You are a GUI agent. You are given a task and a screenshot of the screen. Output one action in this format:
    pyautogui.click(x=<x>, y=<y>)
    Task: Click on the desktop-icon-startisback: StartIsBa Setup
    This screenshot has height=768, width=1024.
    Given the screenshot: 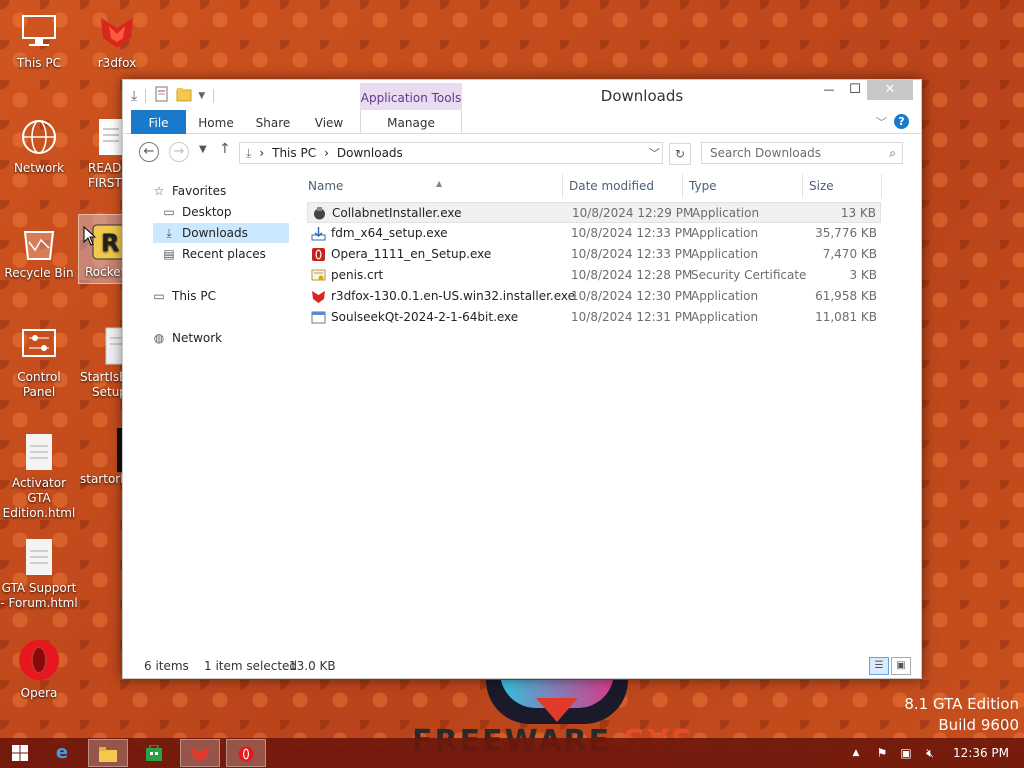 What is the action you would take?
    pyautogui.click(x=102, y=363)
    